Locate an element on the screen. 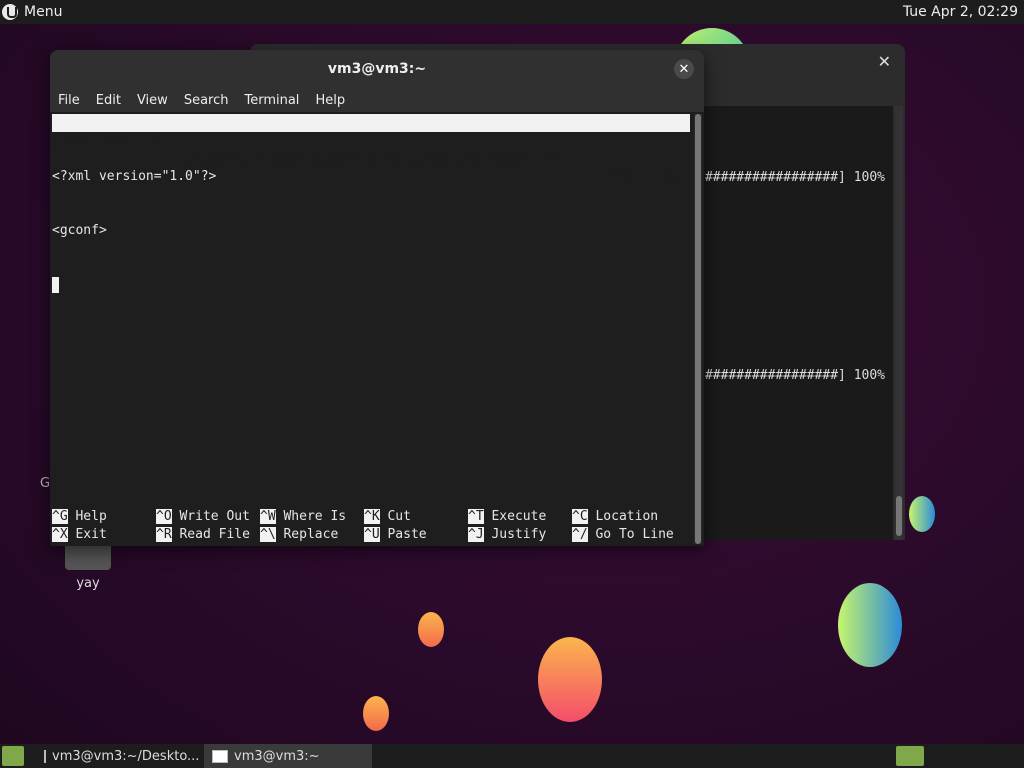 Image resolution: width=1024 pixels, height=768 pixels. menu-view: View is located at coordinates (152, 100).